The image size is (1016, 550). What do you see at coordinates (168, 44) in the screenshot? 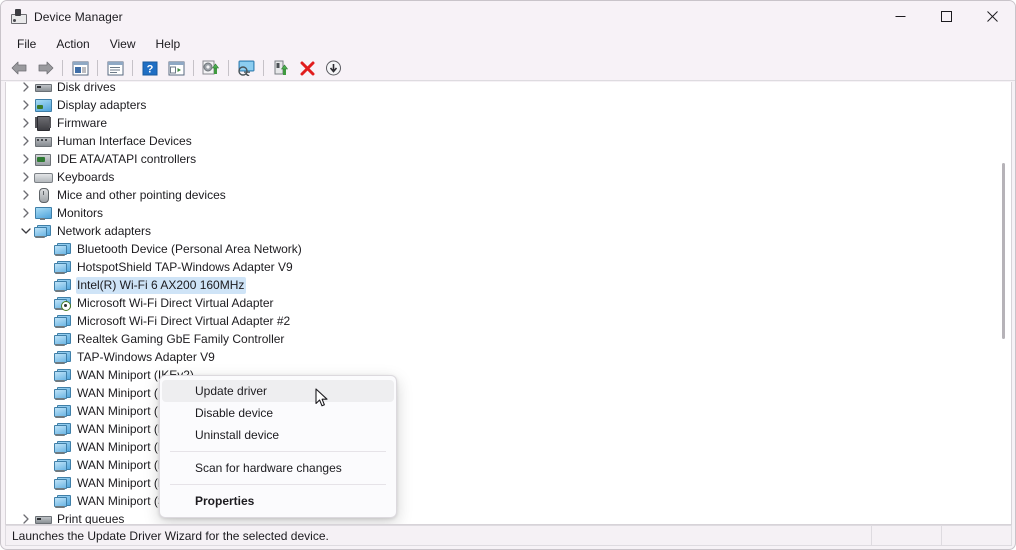
I see `menu-help: Help` at bounding box center [168, 44].